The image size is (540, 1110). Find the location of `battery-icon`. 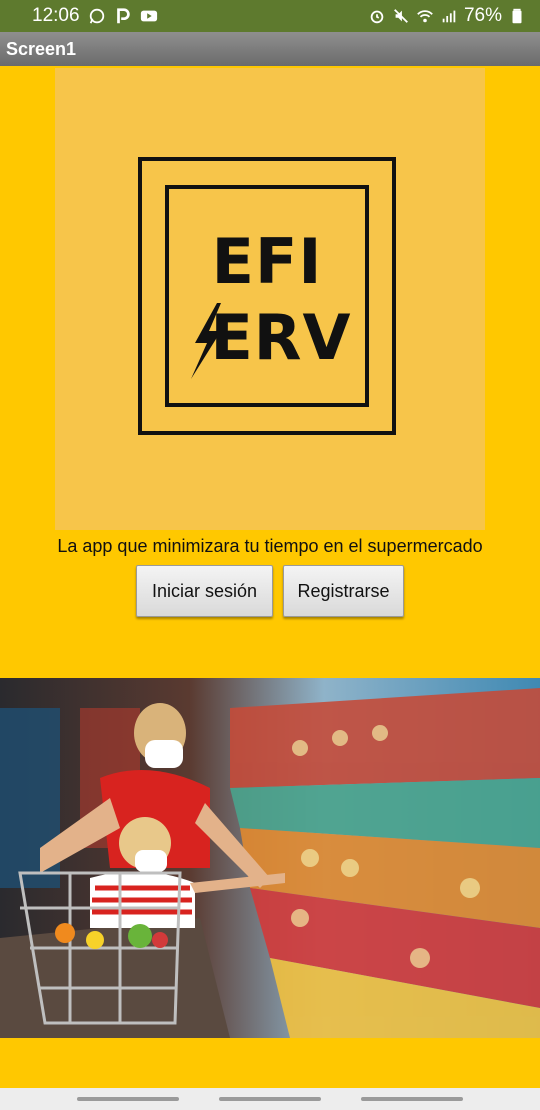

battery-icon is located at coordinates (517, 16).